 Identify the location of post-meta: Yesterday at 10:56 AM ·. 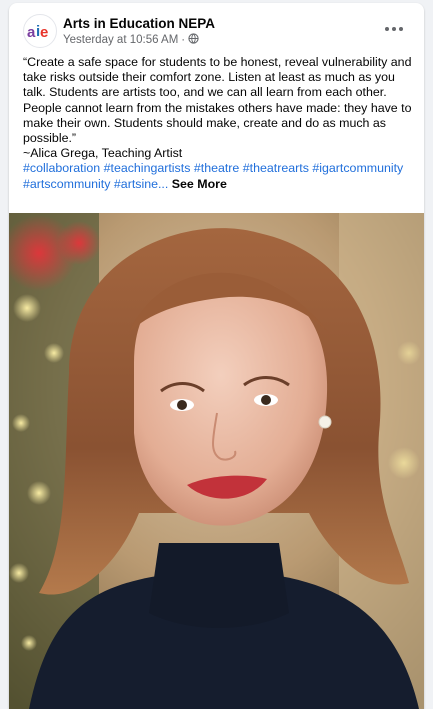
(131, 40).